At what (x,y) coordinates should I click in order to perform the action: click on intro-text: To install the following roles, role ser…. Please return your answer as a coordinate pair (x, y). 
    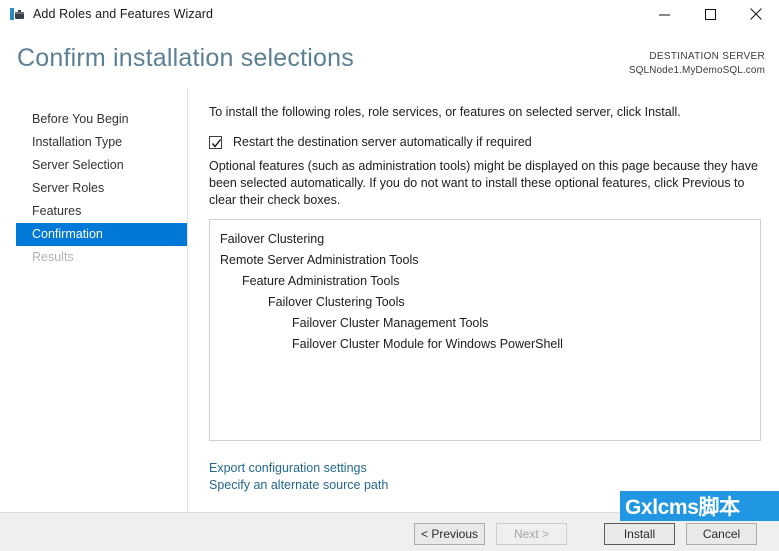
    Looking at the image, I should click on (445, 112).